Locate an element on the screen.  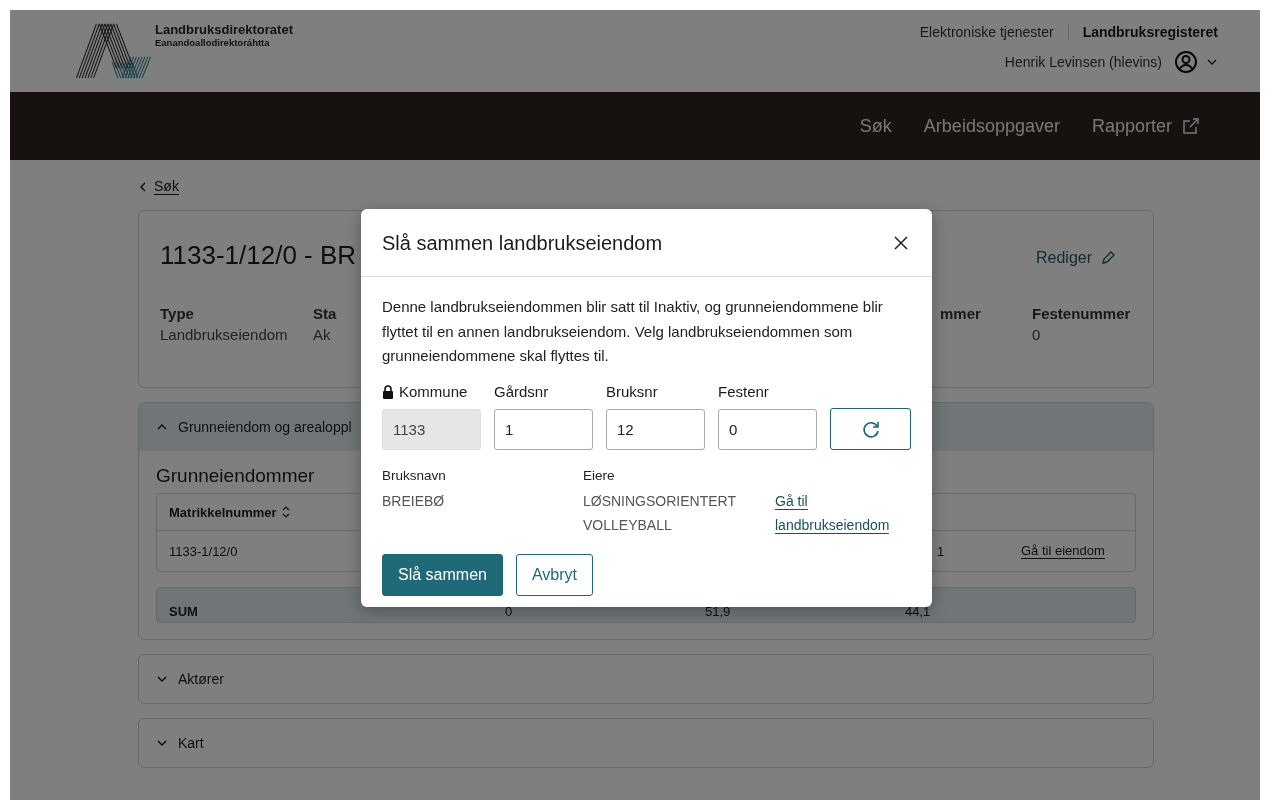
field-label: Kommune is located at coordinates (433, 391).